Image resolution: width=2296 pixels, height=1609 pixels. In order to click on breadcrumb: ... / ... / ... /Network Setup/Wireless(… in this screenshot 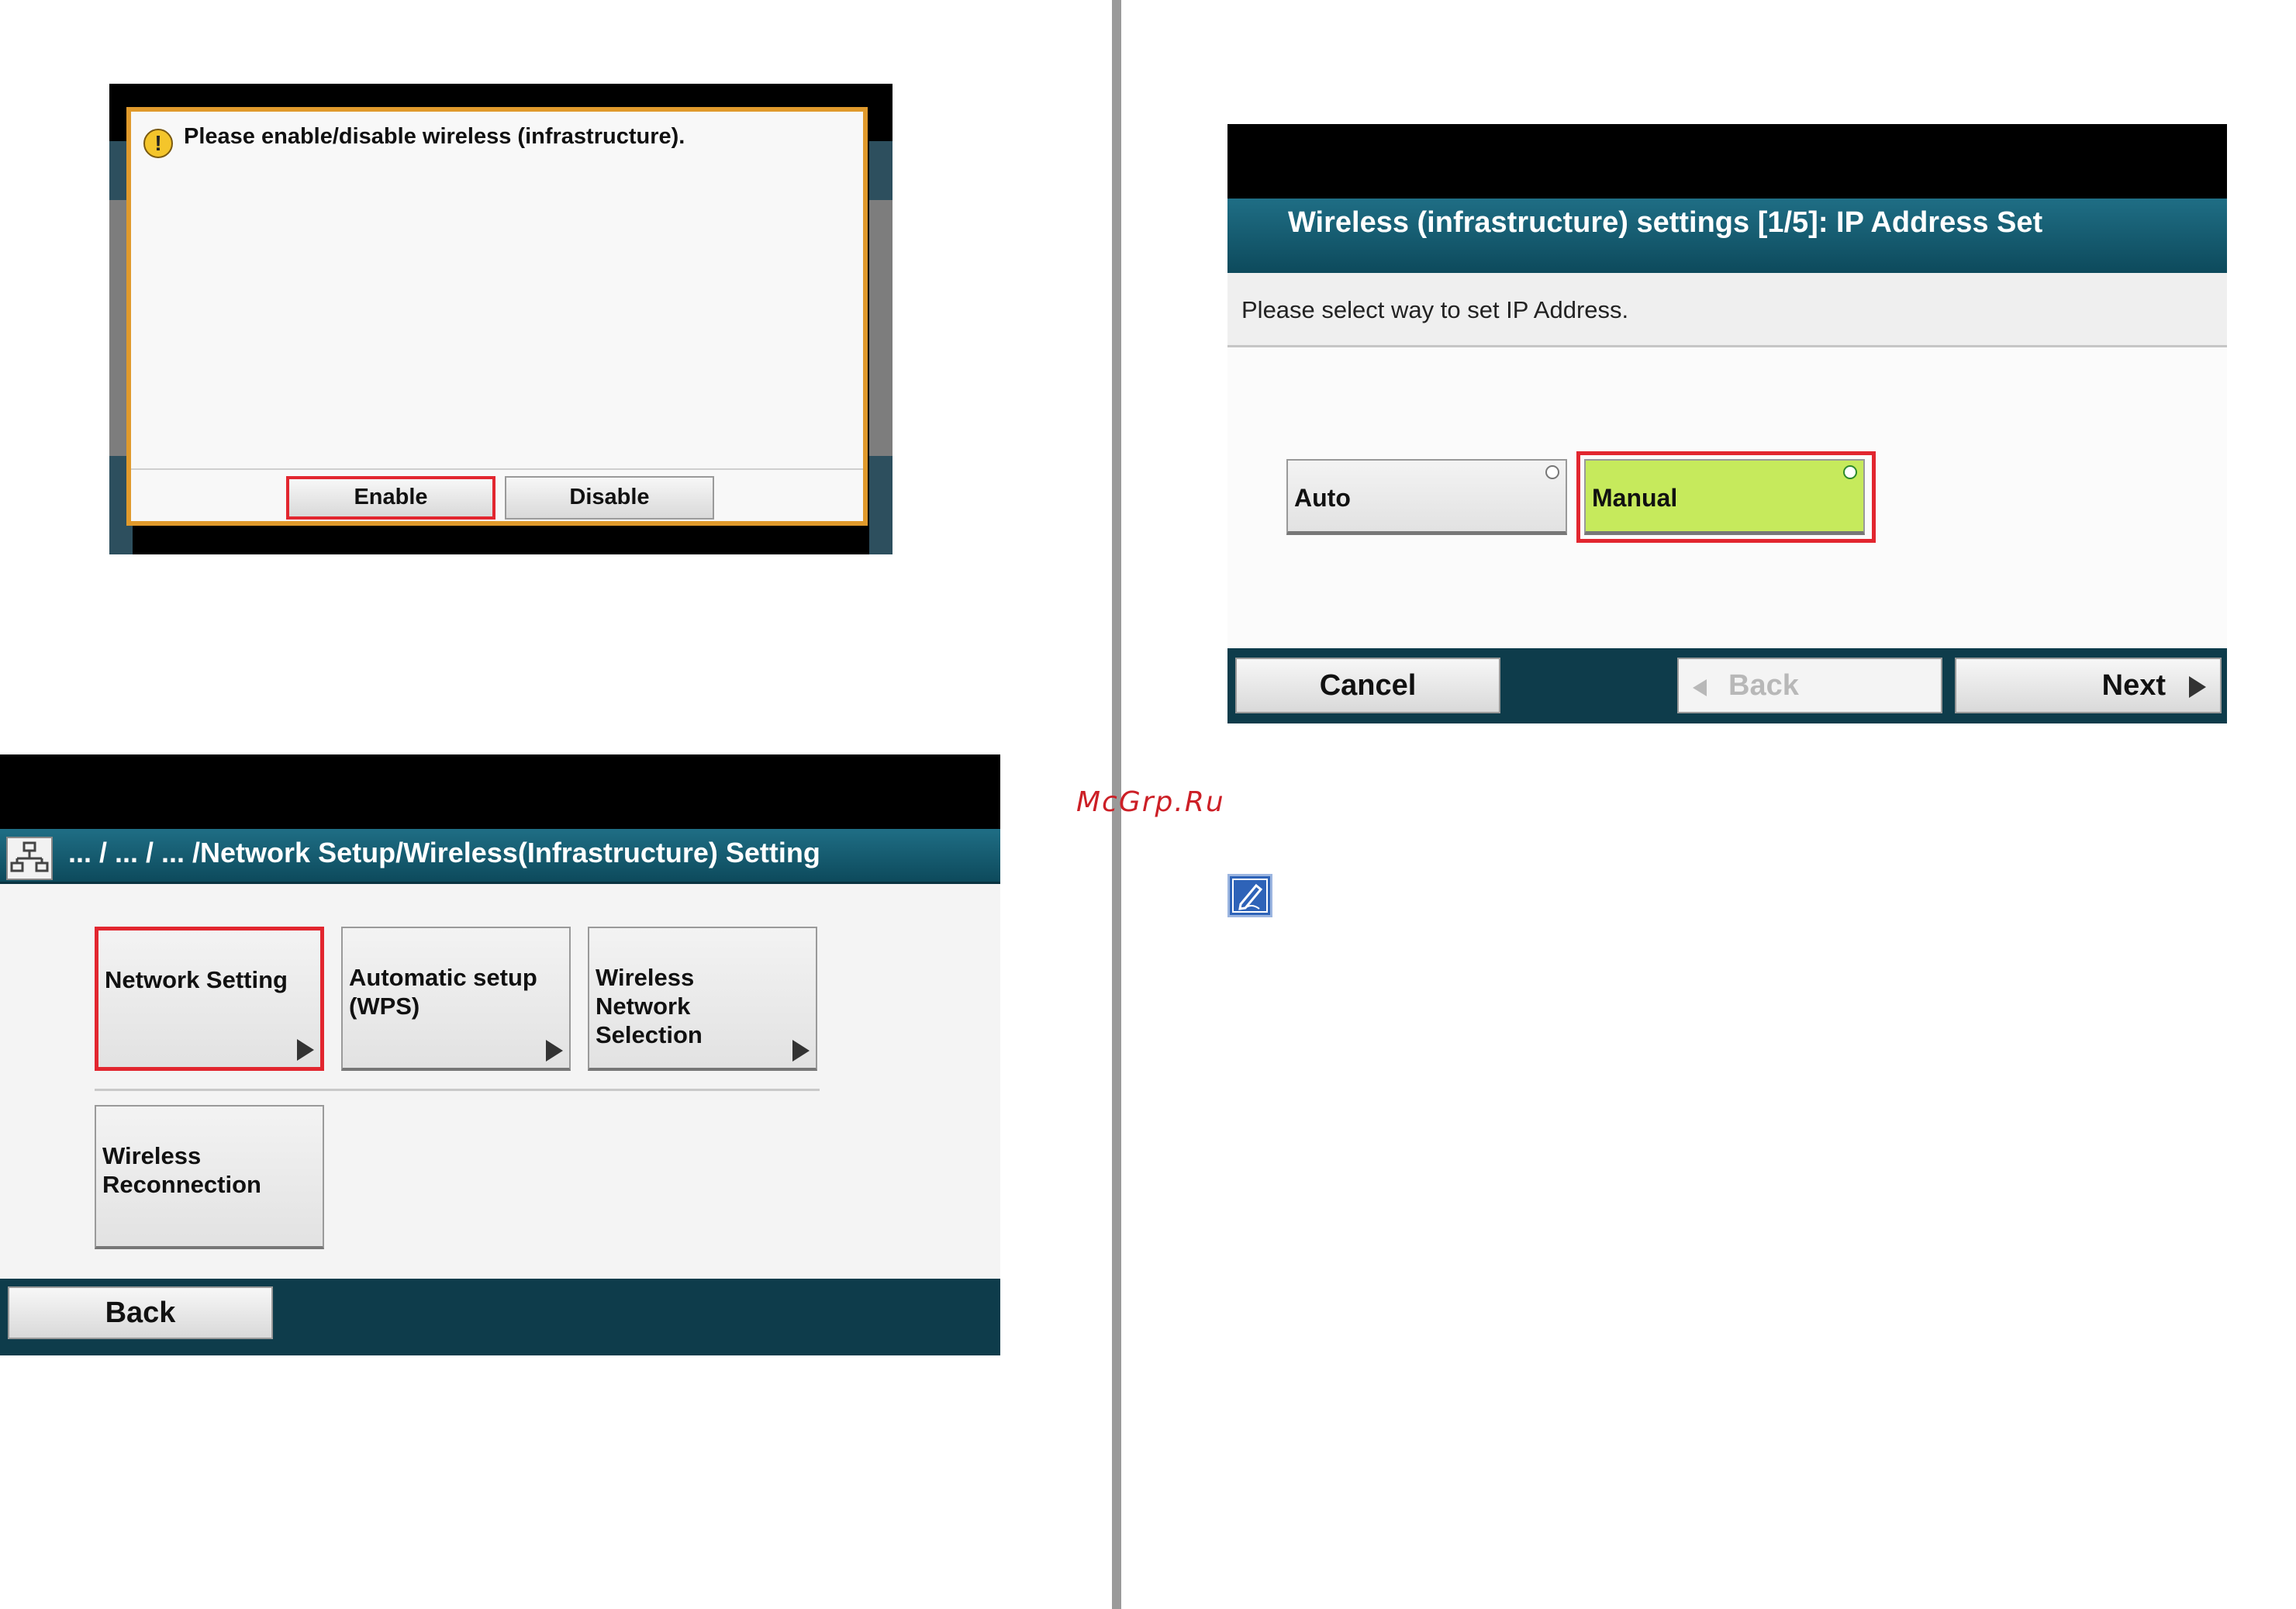, I will do `click(444, 853)`.